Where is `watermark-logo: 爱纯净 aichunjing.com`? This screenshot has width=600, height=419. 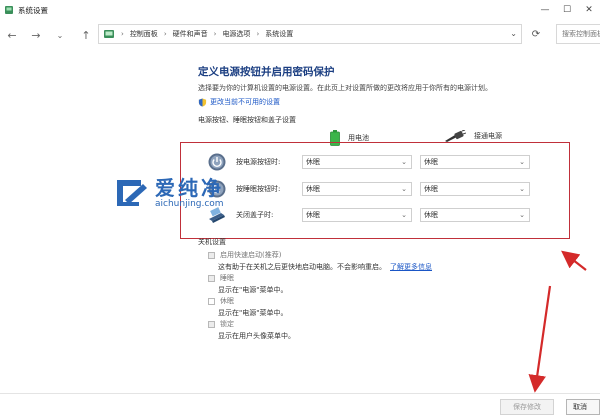 watermark-logo: 爱纯净 aichunjing.com is located at coordinates (168, 193).